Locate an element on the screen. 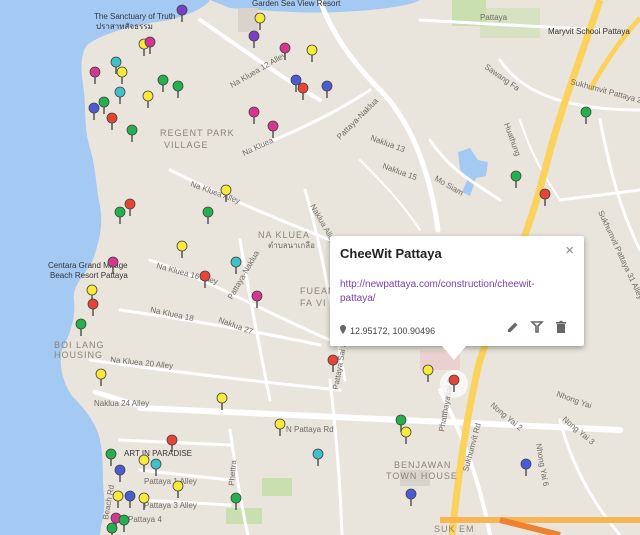 Image resolution: width=640 pixels, height=535 pixels. label-pattaya-road: Pattaya is located at coordinates (494, 17).